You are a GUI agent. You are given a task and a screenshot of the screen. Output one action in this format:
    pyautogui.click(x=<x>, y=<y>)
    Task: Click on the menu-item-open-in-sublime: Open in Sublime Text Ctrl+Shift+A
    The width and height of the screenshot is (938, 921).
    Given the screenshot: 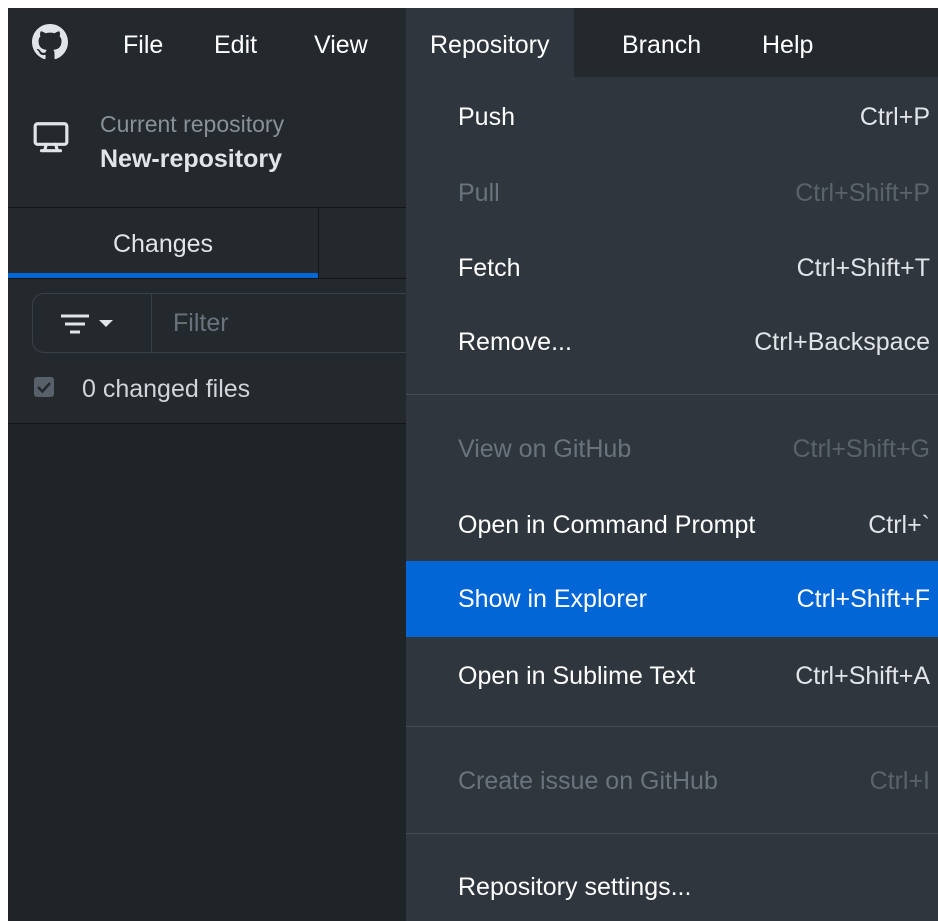 What is the action you would take?
    pyautogui.click(x=672, y=676)
    